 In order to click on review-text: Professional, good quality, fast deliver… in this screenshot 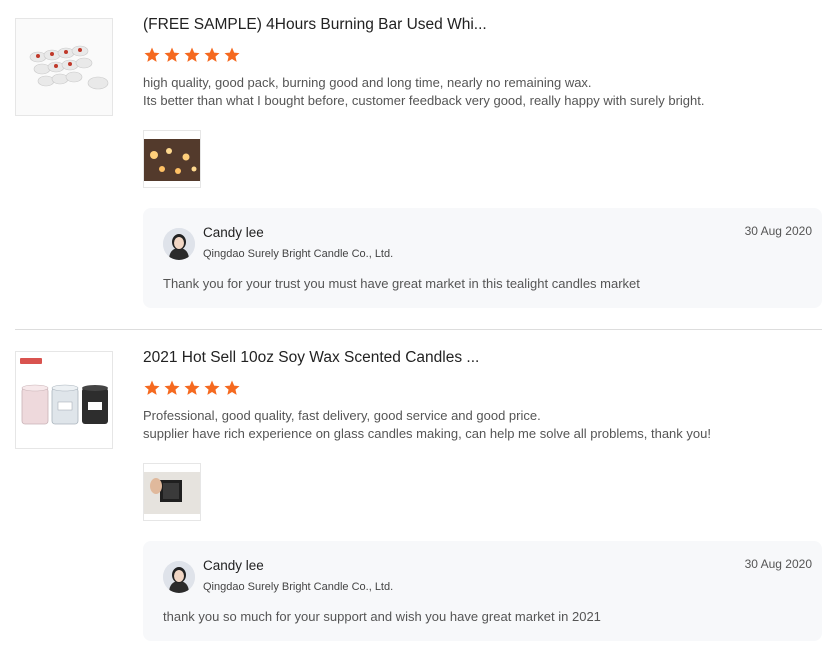, I will do `click(478, 425)`.